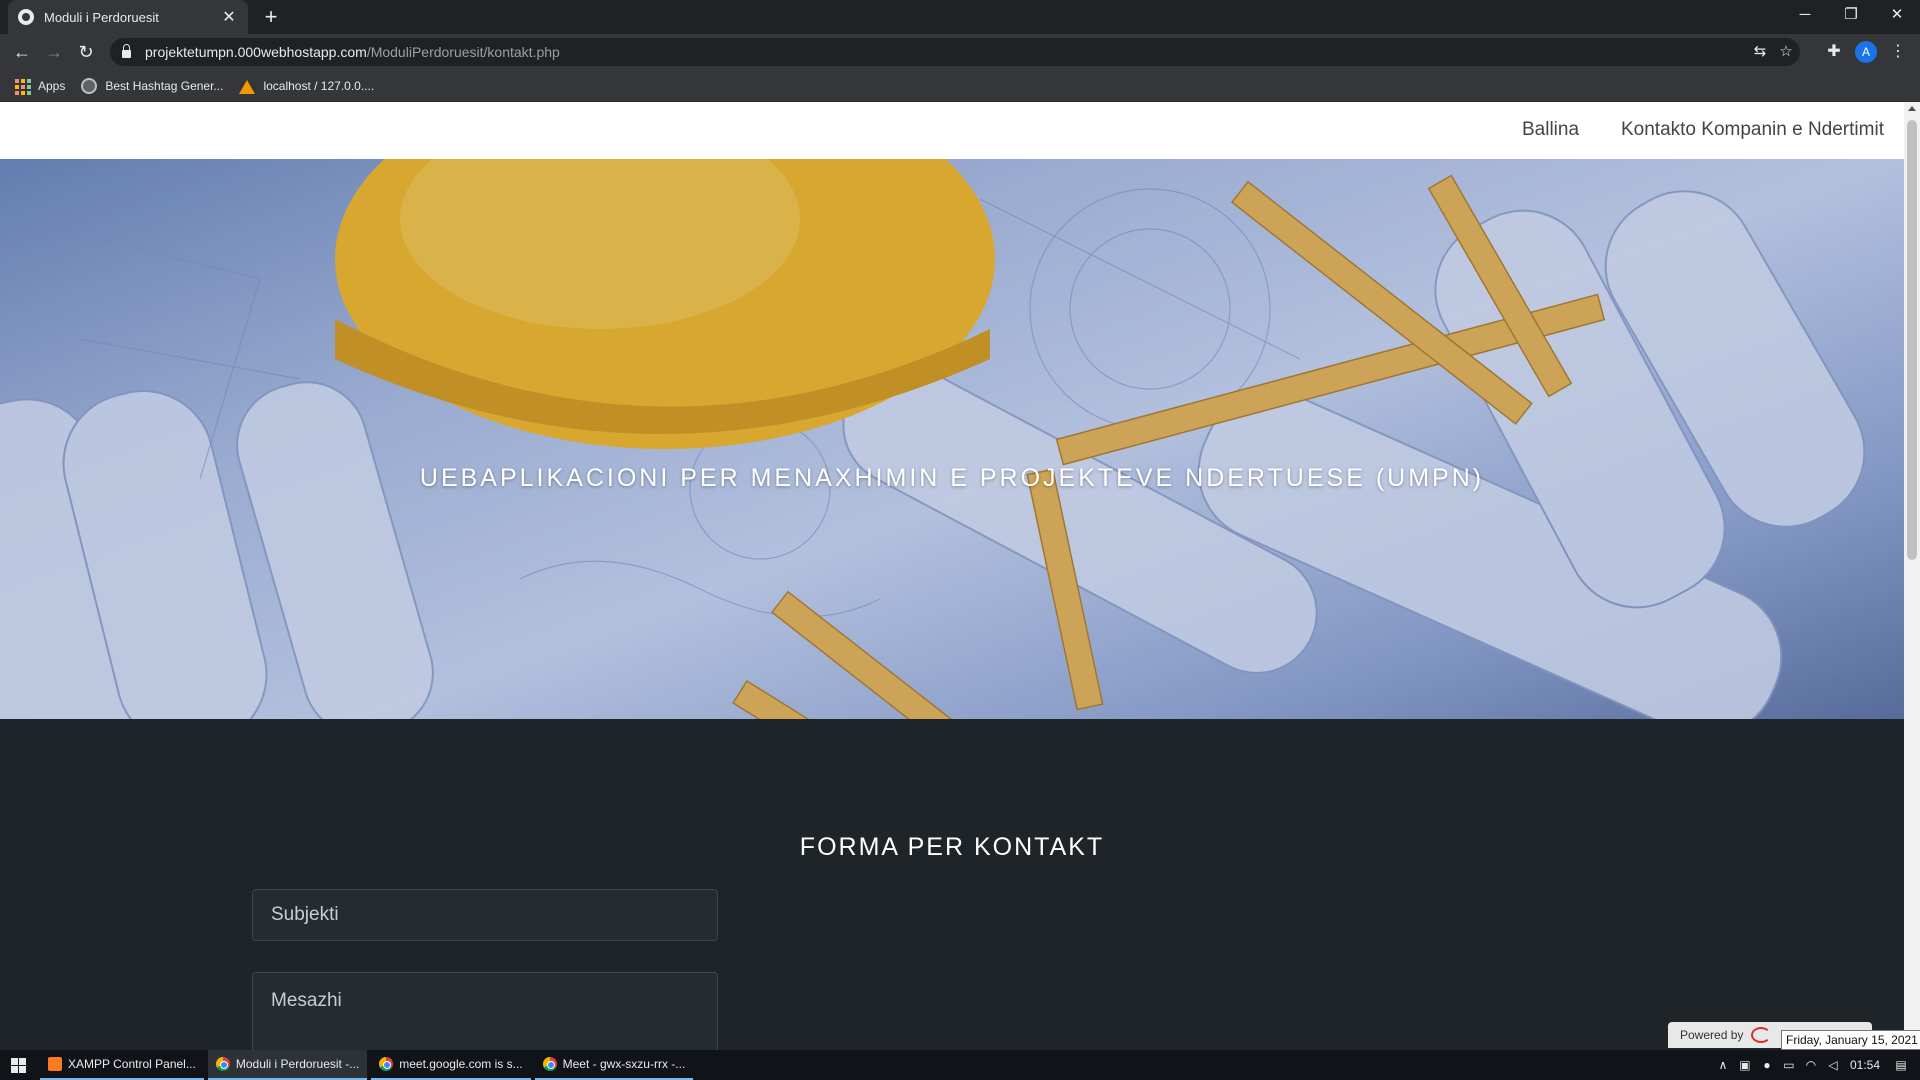 The image size is (1920, 1080). Describe the element at coordinates (1834, 52) in the screenshot. I see `extensions-puzzle-icon: ✚` at that location.